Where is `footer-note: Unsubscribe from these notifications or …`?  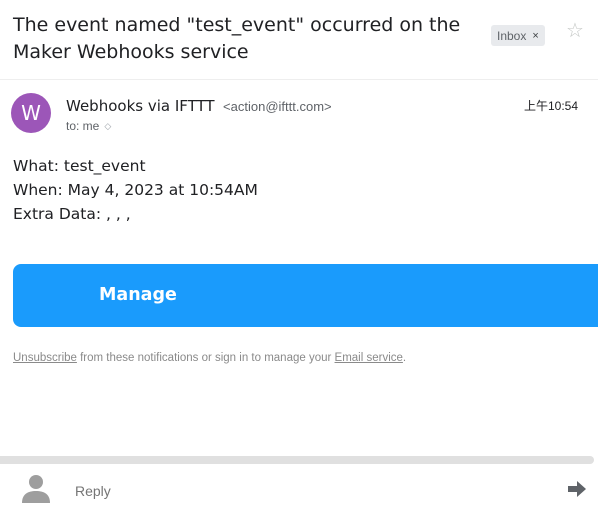 footer-note: Unsubscribe from these notifications or … is located at coordinates (209, 358).